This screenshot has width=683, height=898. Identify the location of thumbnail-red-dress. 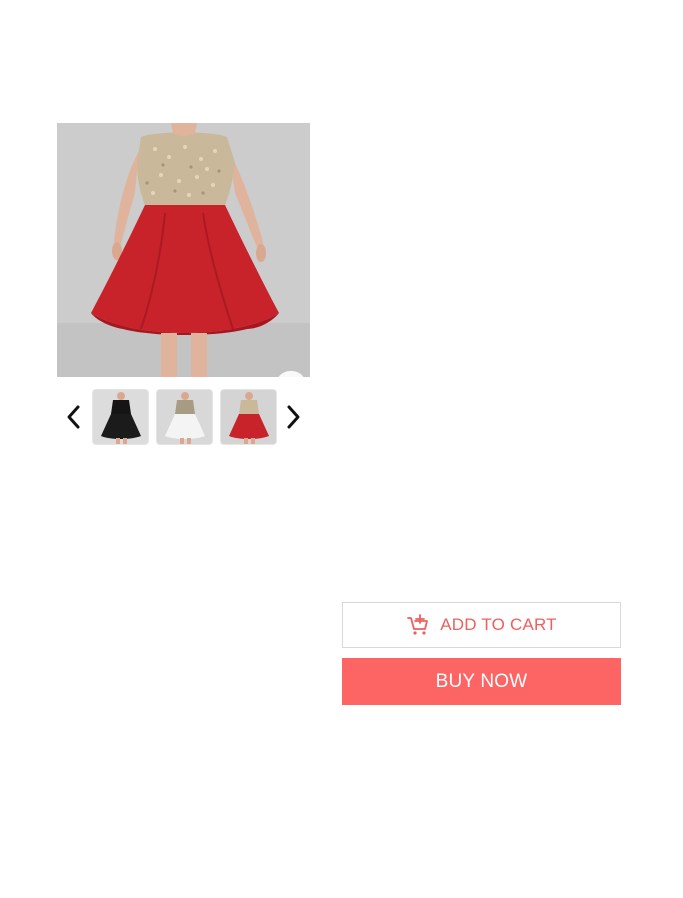
(248, 417).